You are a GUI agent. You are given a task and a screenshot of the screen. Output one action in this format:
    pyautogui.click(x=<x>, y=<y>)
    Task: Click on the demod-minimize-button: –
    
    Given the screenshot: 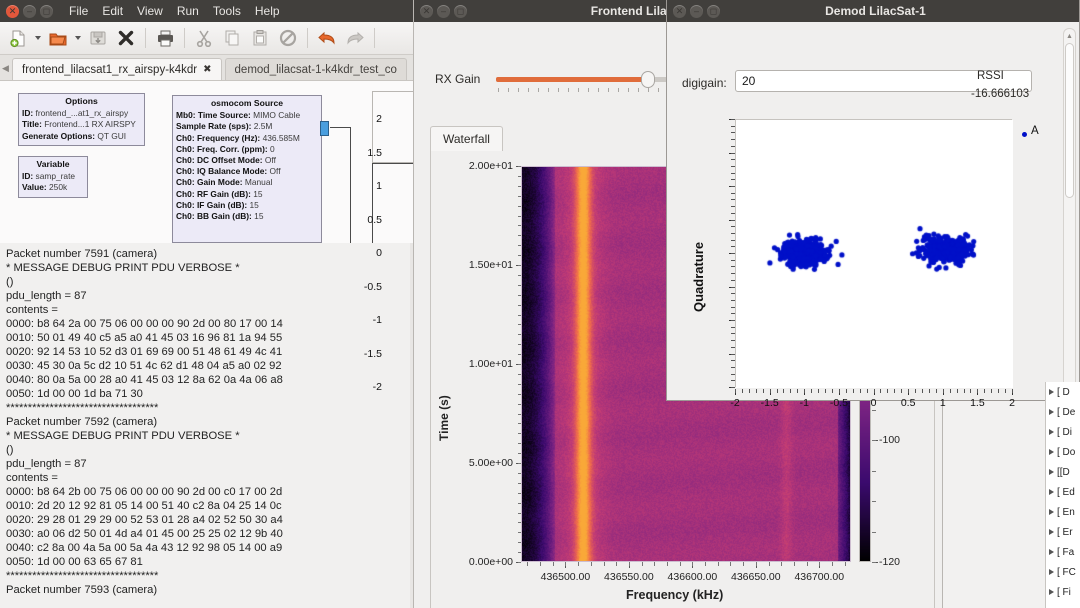 What is the action you would take?
    pyautogui.click(x=696, y=11)
    